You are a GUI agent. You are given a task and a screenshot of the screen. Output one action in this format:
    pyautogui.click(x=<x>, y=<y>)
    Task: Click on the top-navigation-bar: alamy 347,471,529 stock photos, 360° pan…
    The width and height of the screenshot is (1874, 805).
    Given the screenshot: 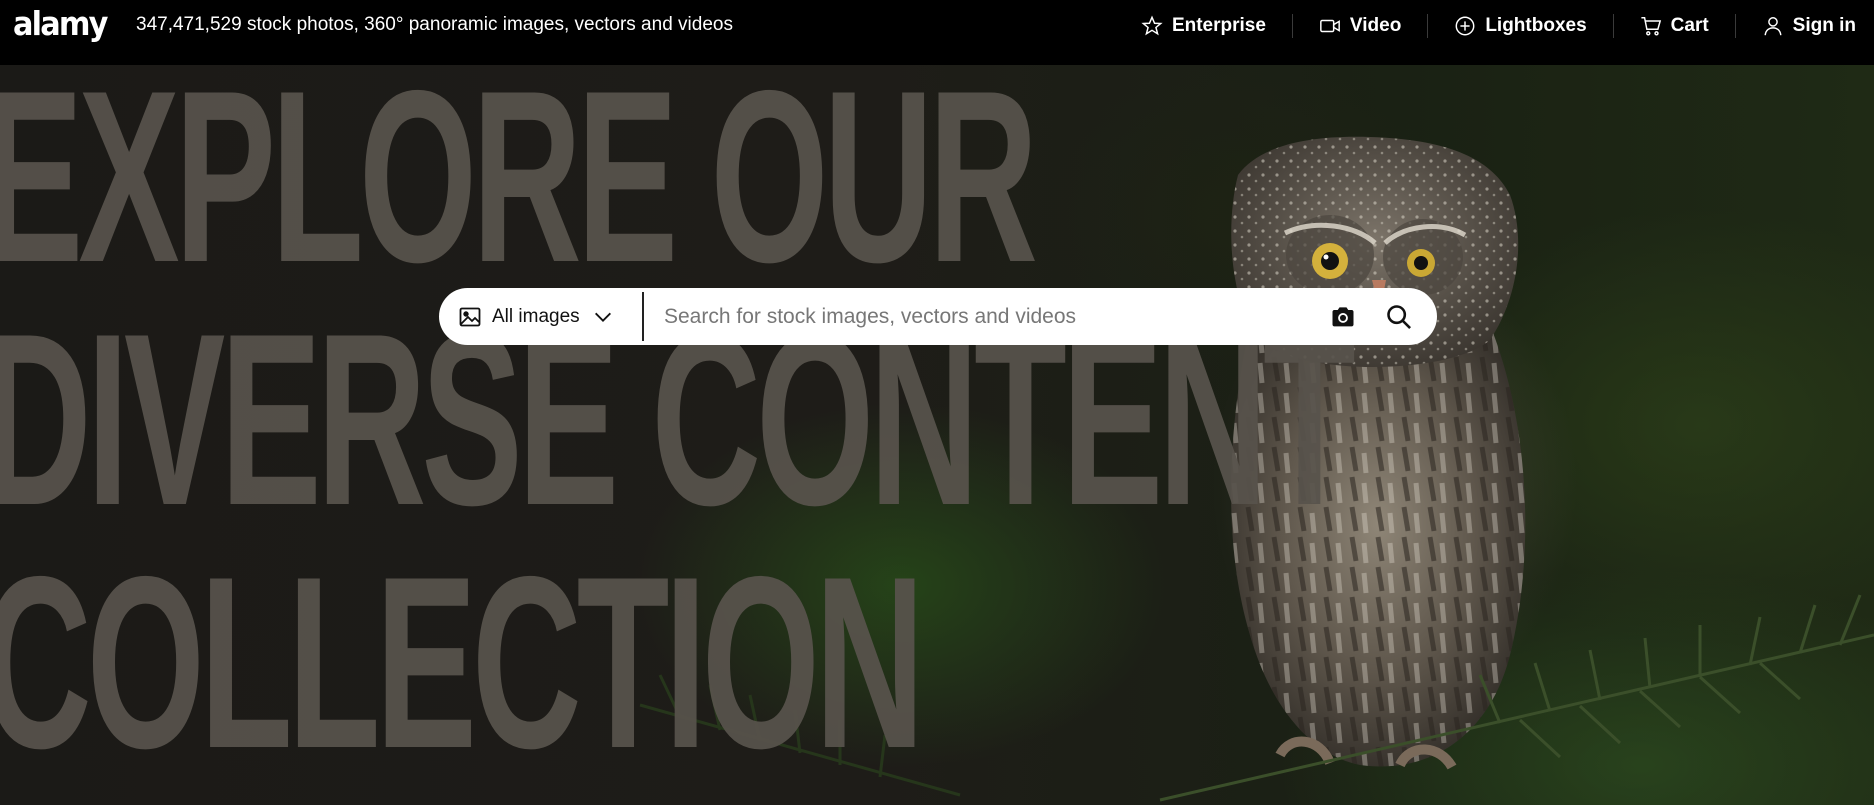 What is the action you would take?
    pyautogui.click(x=937, y=32)
    